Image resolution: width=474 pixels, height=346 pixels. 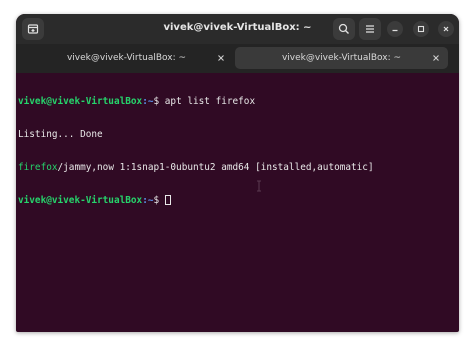 I want to click on maximize-icon, so click(x=421, y=29).